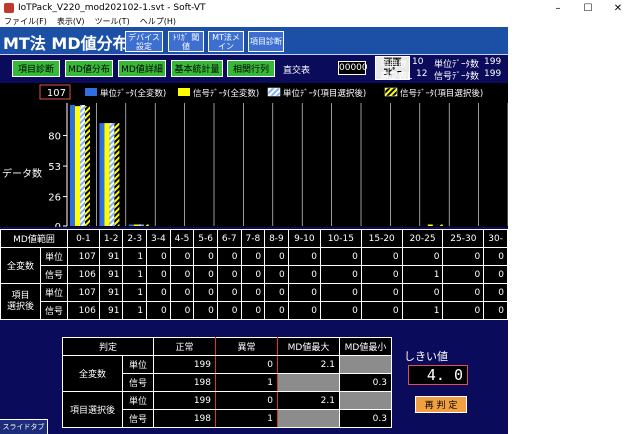 The image size is (633, 434). Describe the element at coordinates (57, 182) in the screenshot. I see `chart-y-ticks: 0 26 53 80` at that location.